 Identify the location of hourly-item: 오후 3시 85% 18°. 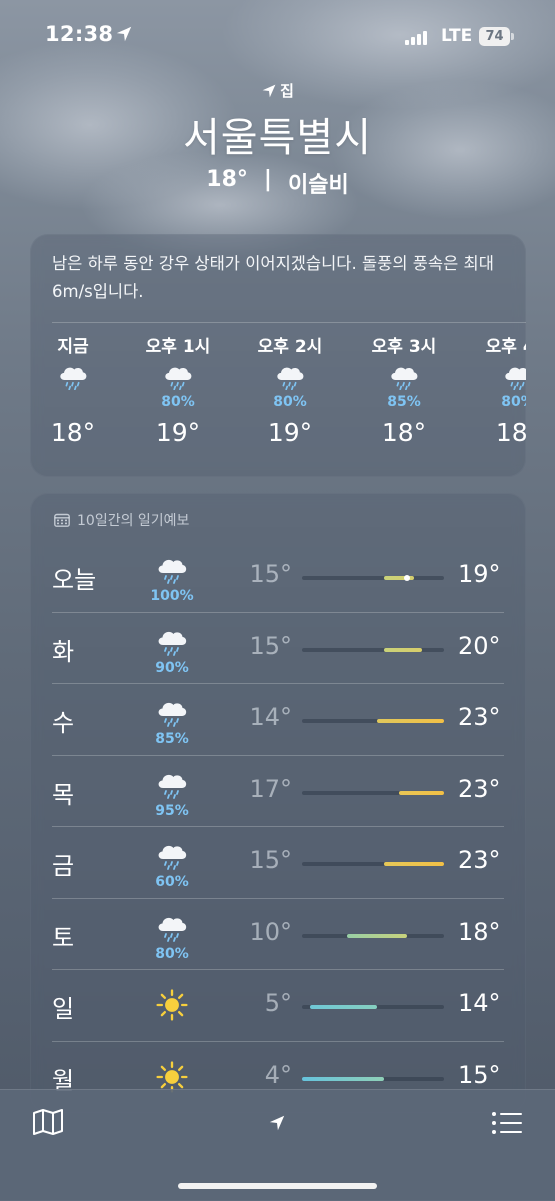
(404, 389).